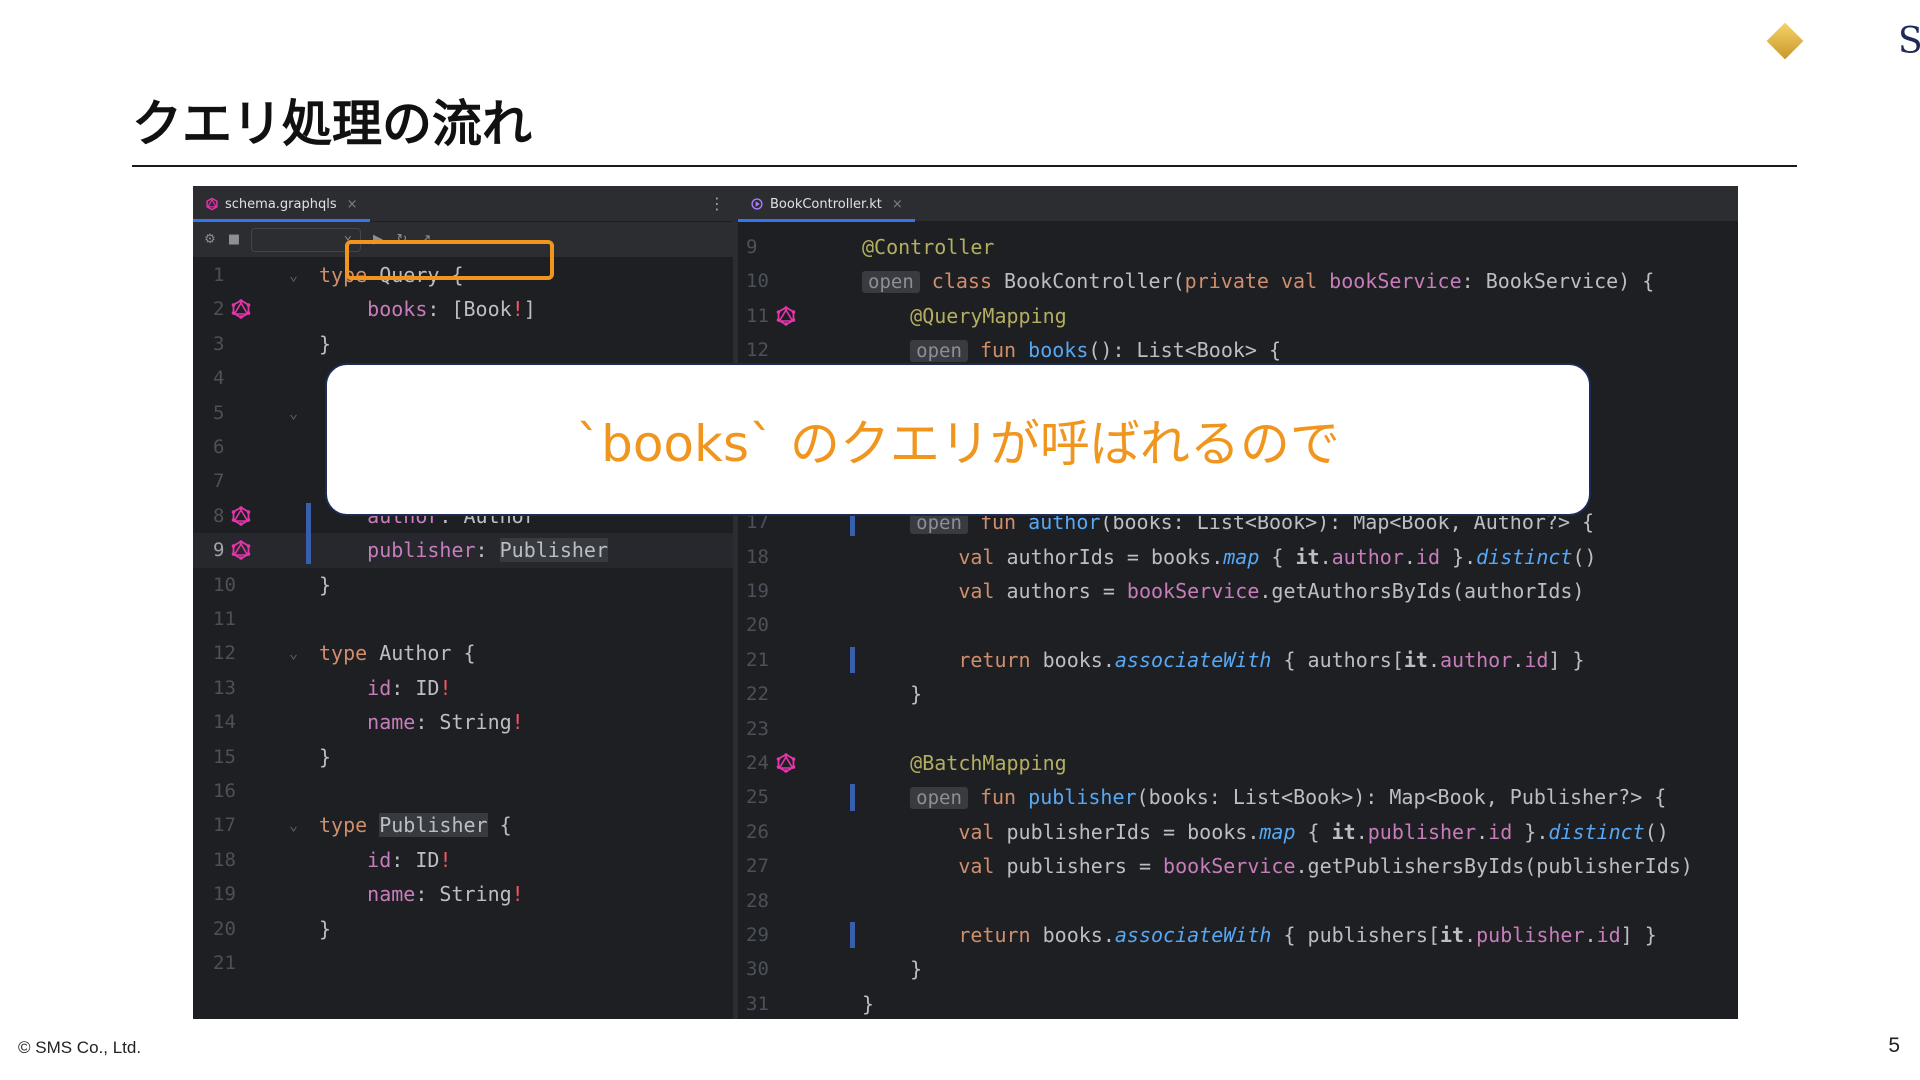  What do you see at coordinates (210, 239) in the screenshot?
I see `settings-icon: ⚙` at bounding box center [210, 239].